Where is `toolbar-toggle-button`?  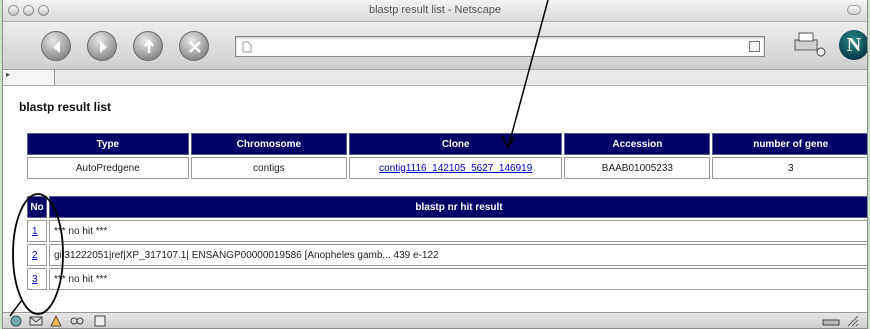
toolbar-toggle-button is located at coordinates (854, 10).